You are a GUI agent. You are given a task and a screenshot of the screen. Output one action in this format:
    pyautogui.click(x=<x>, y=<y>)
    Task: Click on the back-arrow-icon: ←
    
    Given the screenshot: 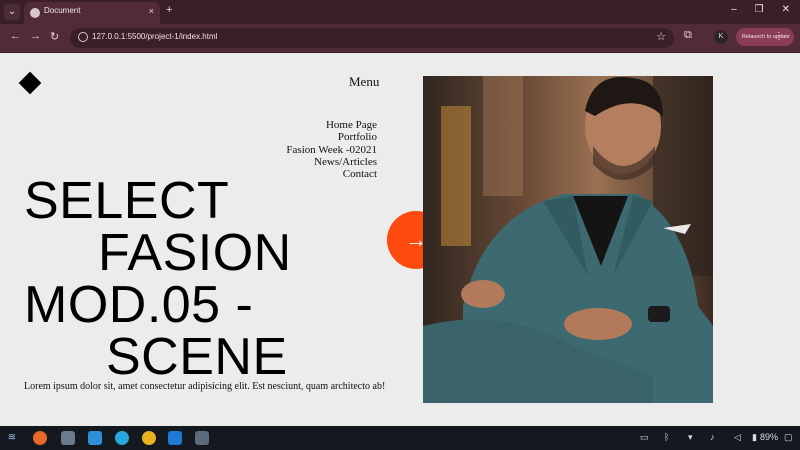 What is the action you would take?
    pyautogui.click(x=15, y=36)
    